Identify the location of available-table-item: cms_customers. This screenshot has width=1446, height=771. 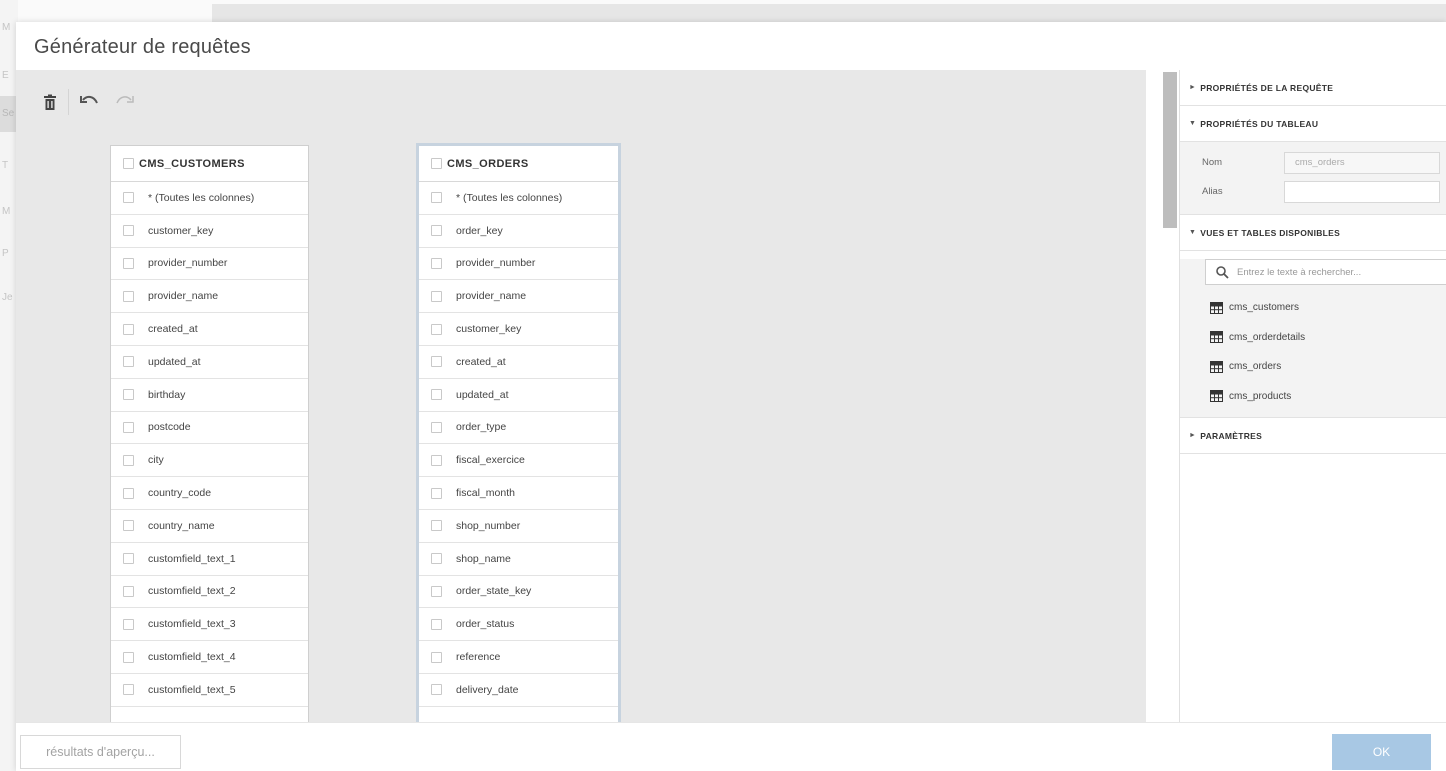
(1313, 308).